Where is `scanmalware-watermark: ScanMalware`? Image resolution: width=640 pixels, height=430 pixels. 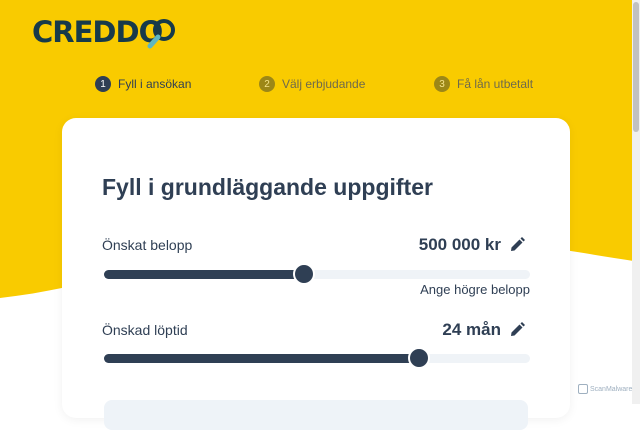 scanmalware-watermark: ScanMalware is located at coordinates (605, 389).